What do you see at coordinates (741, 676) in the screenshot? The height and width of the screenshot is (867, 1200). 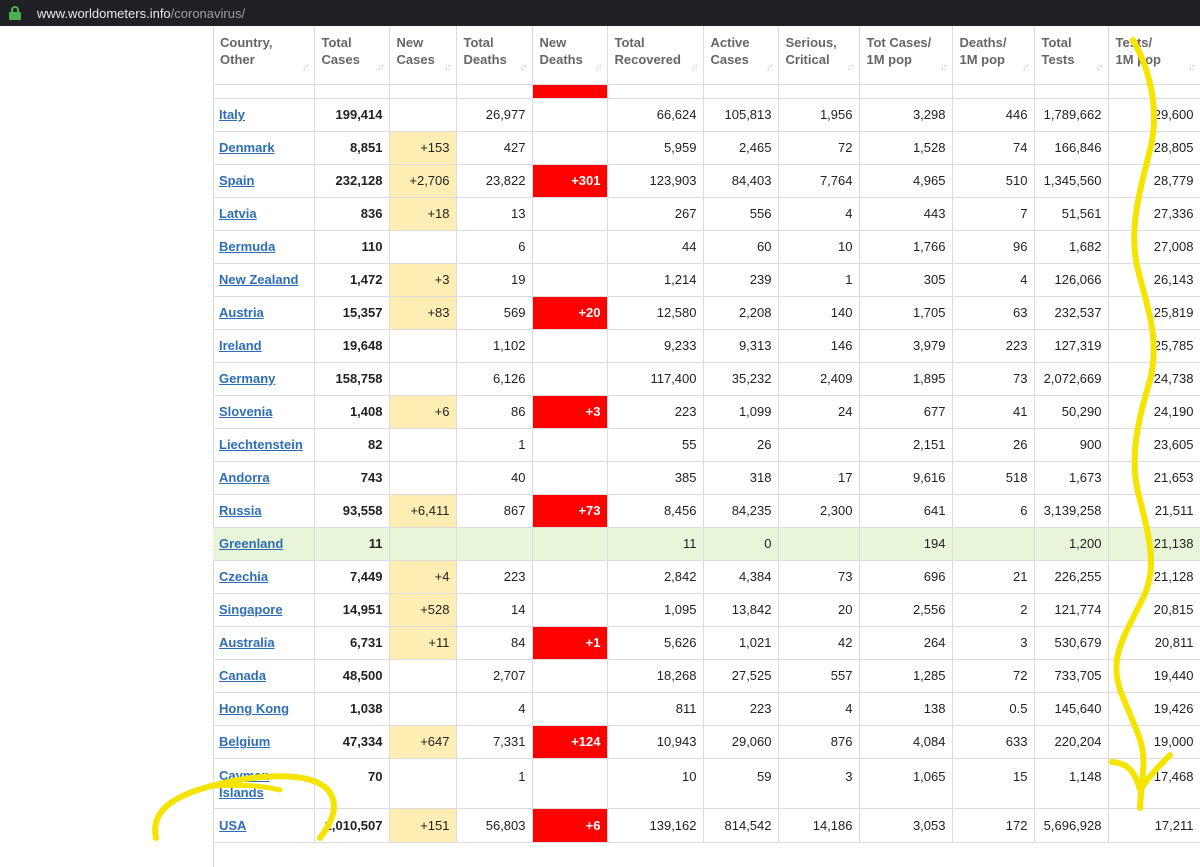 I see `active-cases-cell: 27,525` at bounding box center [741, 676].